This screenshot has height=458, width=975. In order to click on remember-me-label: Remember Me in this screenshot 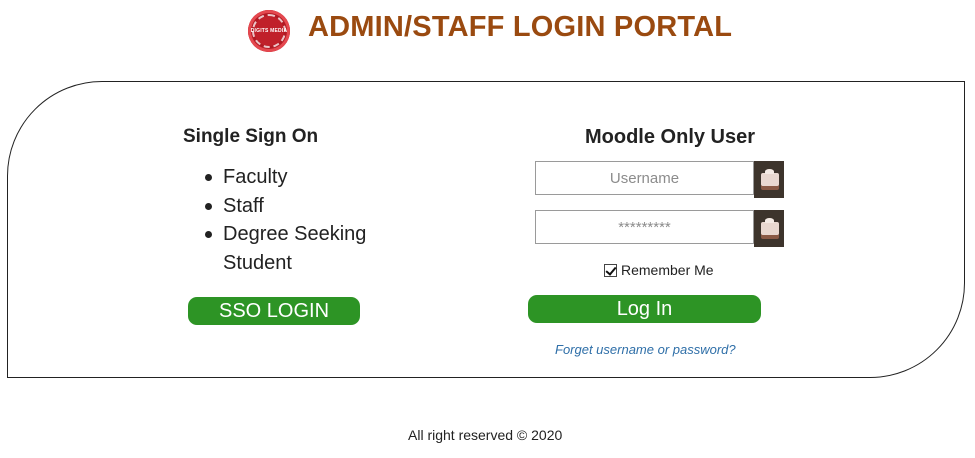, I will do `click(667, 270)`.